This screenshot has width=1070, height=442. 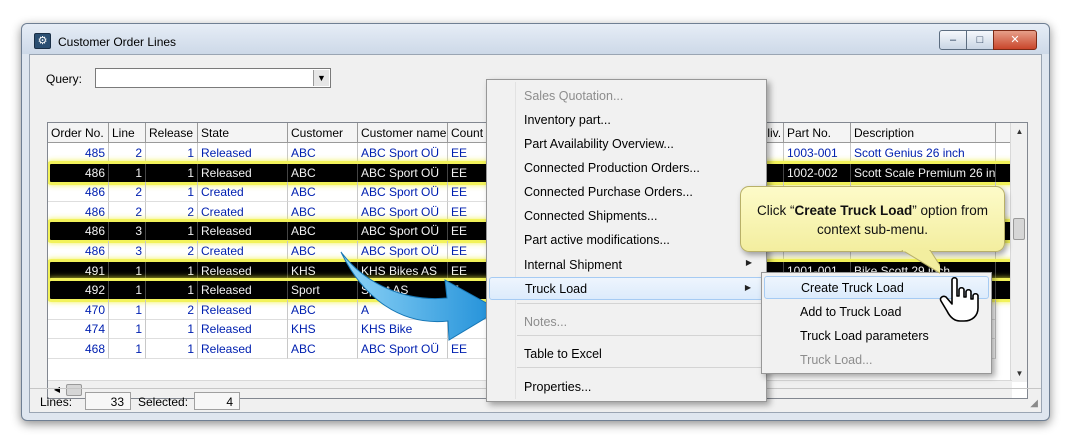 What do you see at coordinates (1034, 403) in the screenshot?
I see `resize-grip-icon: ◢` at bounding box center [1034, 403].